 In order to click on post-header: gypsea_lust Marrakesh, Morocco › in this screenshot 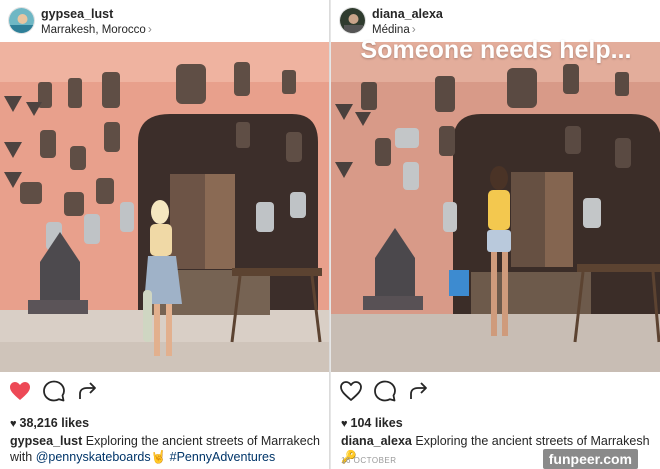, I will do `click(164, 21)`.